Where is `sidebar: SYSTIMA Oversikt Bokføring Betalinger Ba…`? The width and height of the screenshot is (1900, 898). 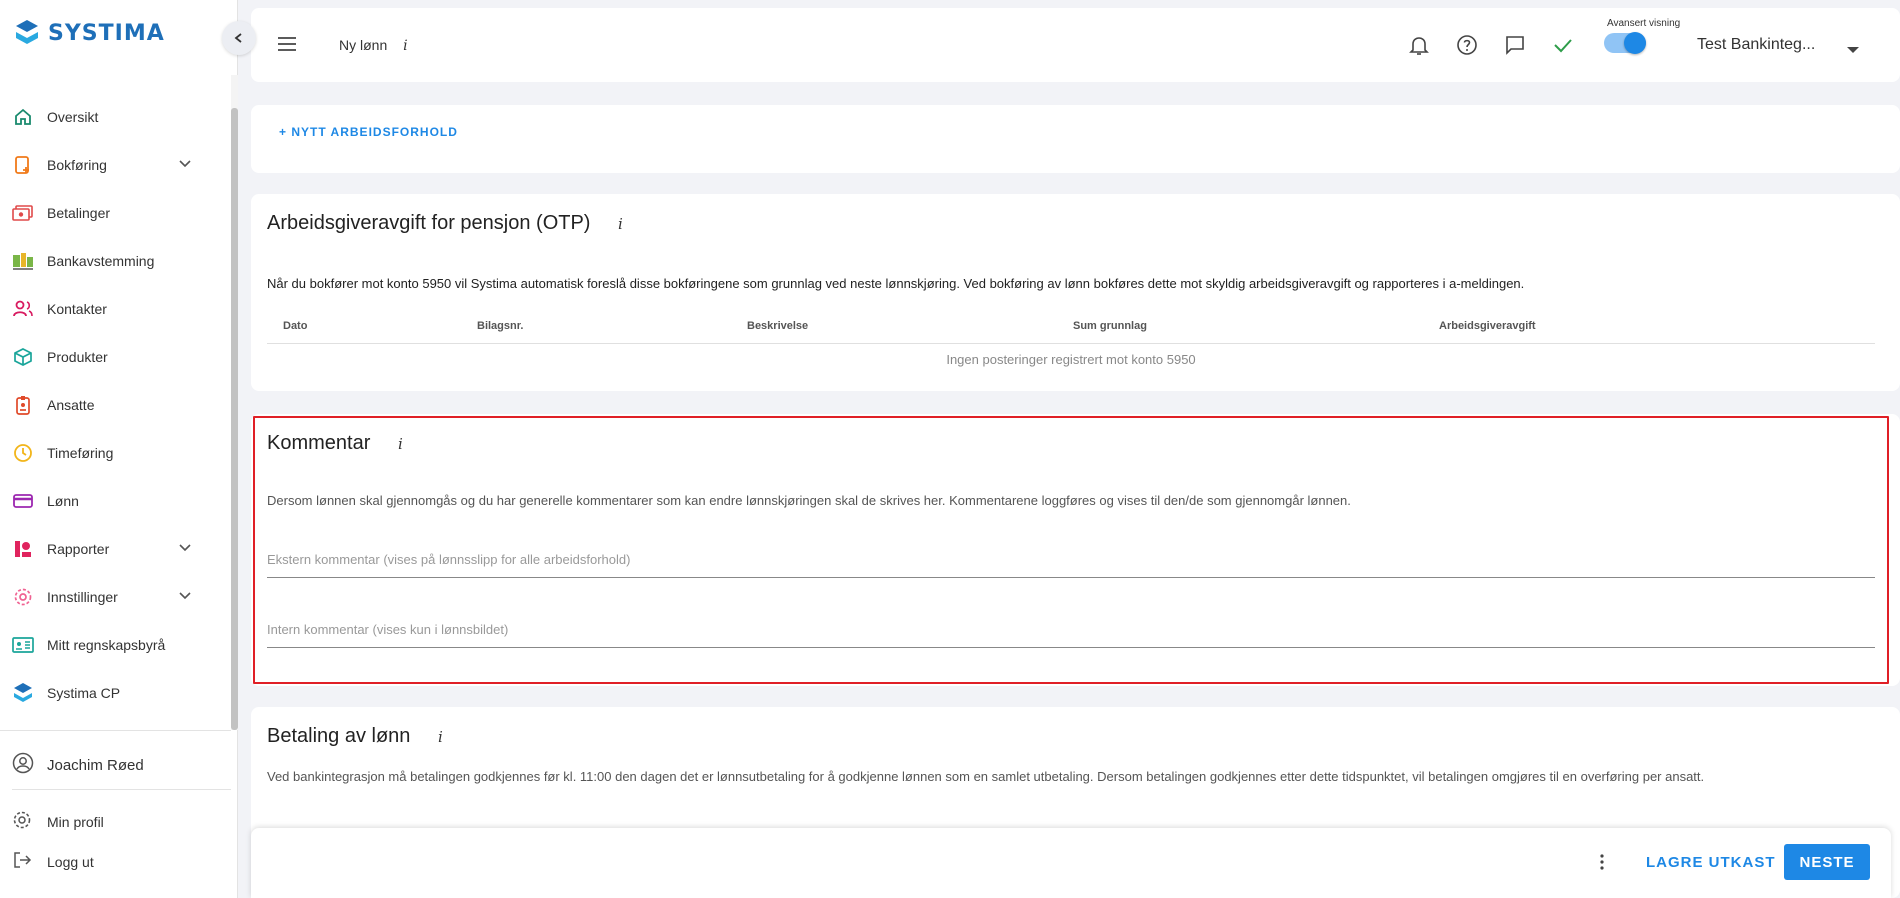 sidebar: SYSTIMA Oversikt Bokføring Betalinger Ba… is located at coordinates (119, 449).